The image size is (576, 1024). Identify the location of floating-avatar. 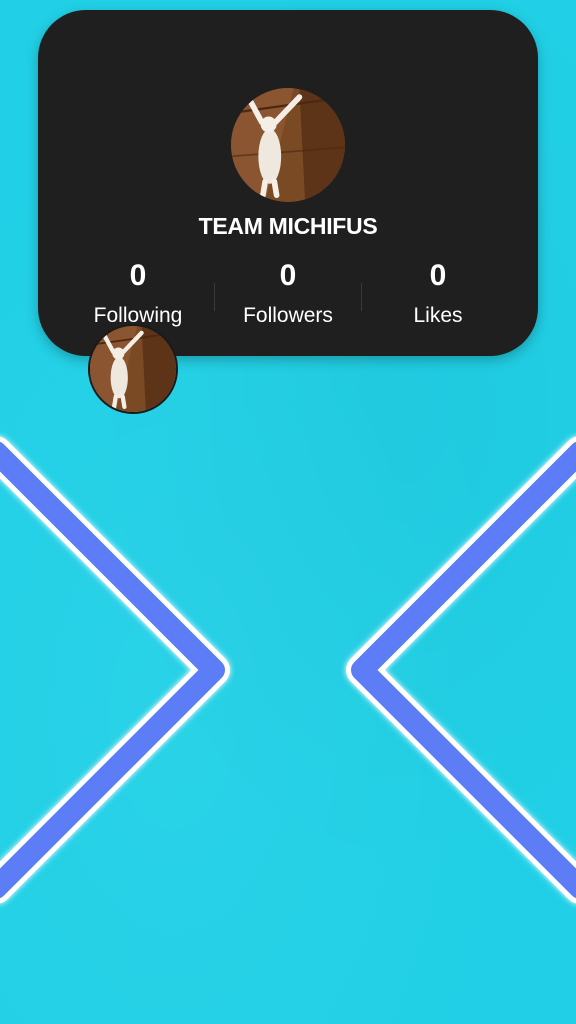
(133, 369).